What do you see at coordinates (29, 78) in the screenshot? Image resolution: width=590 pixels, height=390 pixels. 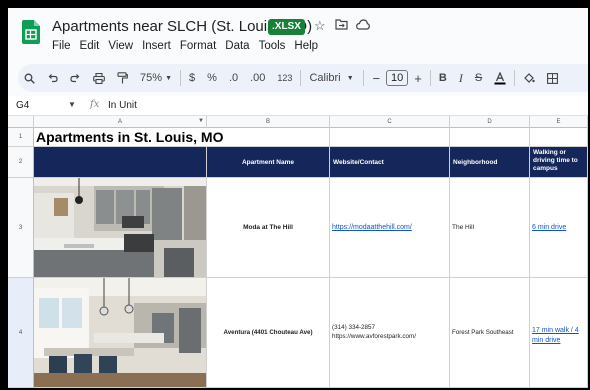 I see `search-menus-icon` at bounding box center [29, 78].